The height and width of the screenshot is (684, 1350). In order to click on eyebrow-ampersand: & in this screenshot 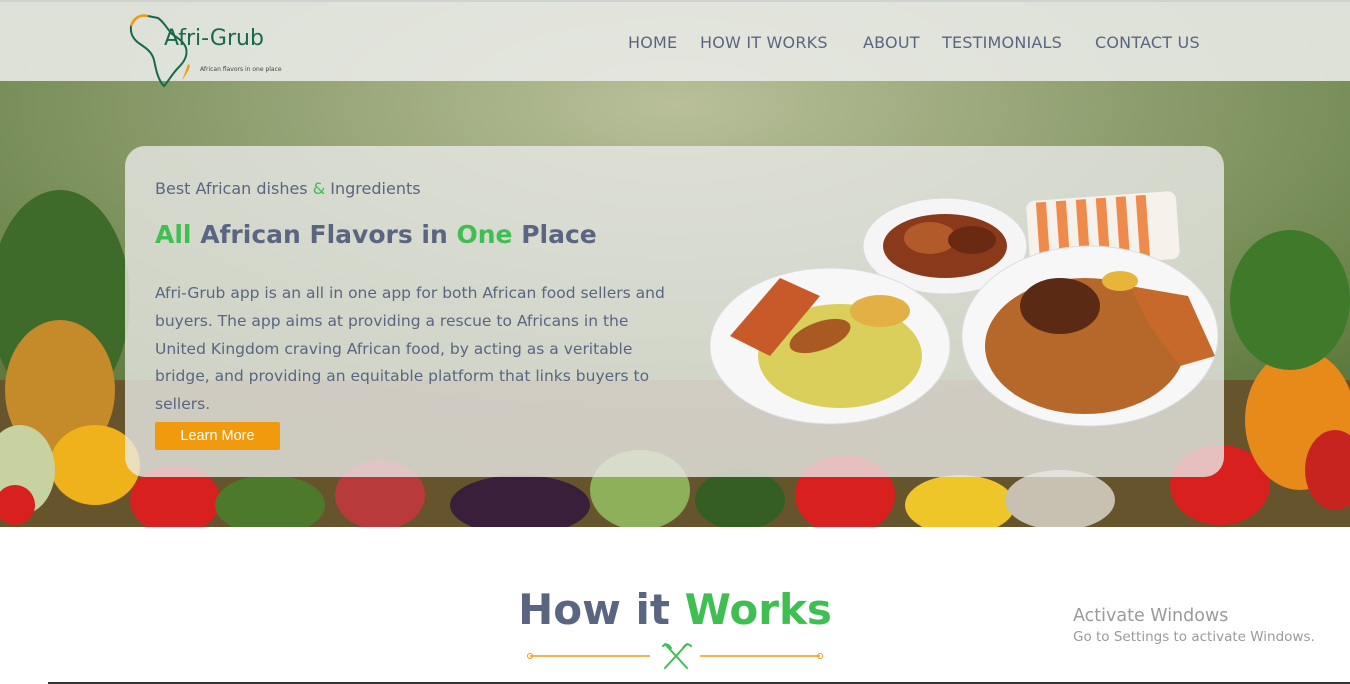, I will do `click(319, 188)`.